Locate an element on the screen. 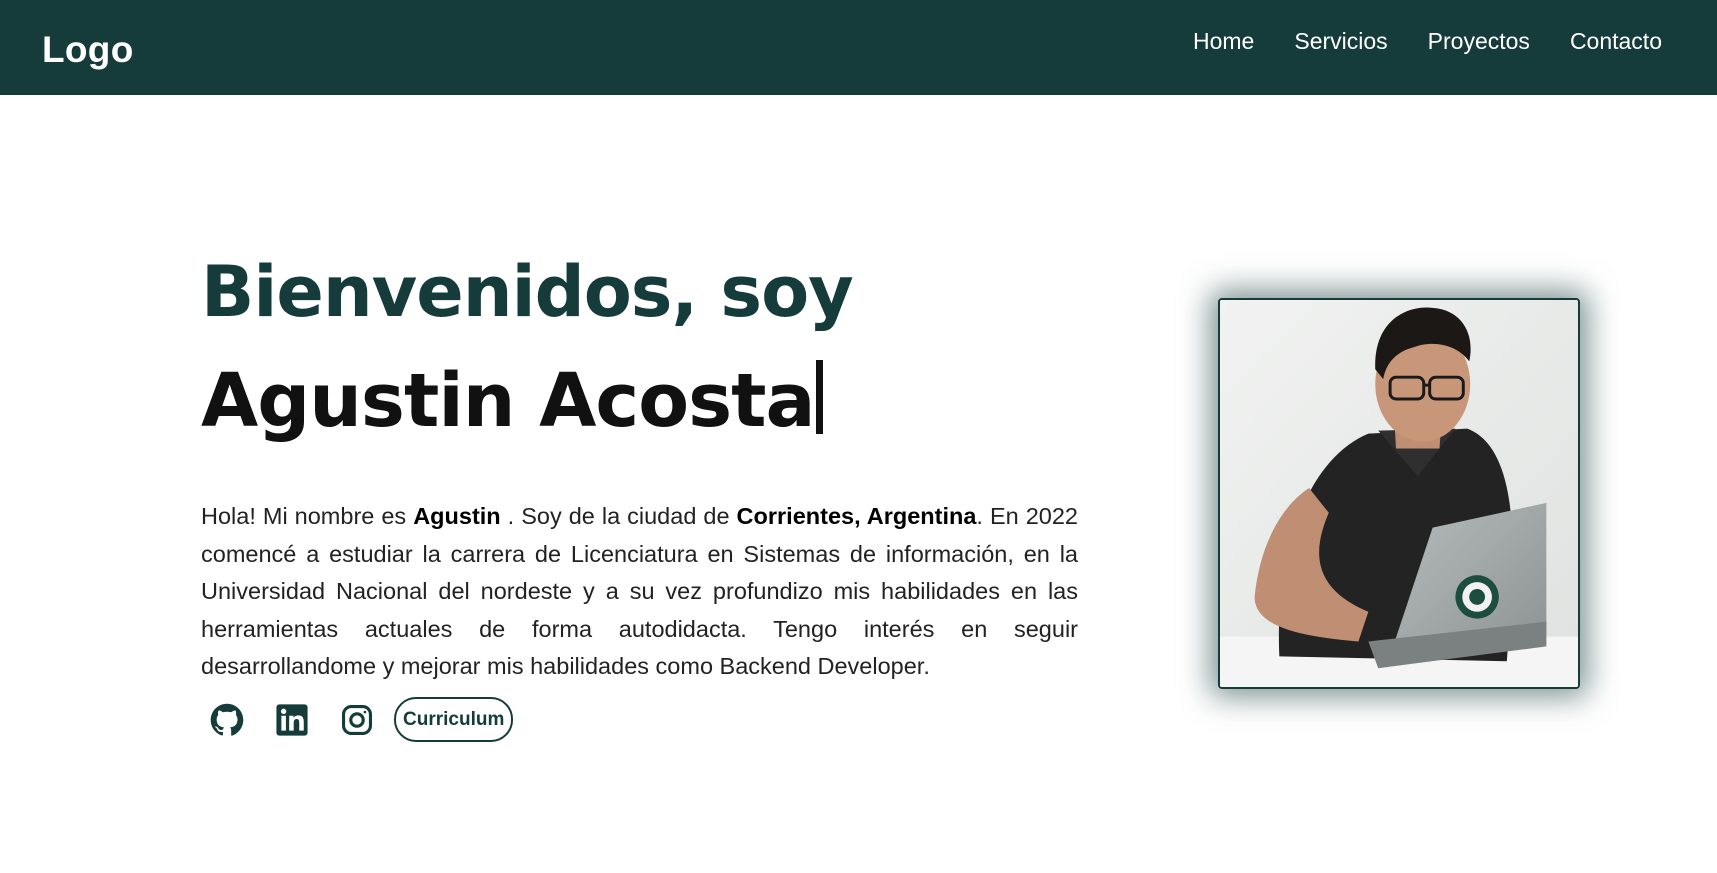  profile-photo-illustration is located at coordinates (1399, 493).